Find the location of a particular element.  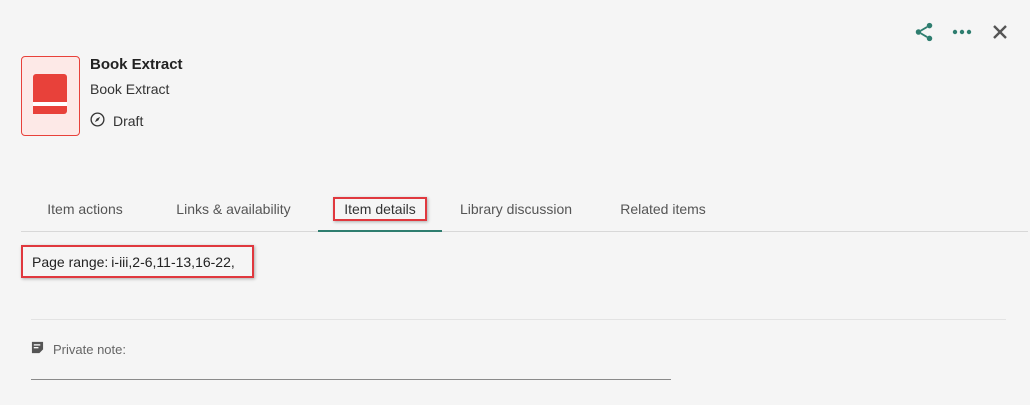

tab-item-actions: Item actions is located at coordinates (85, 208).